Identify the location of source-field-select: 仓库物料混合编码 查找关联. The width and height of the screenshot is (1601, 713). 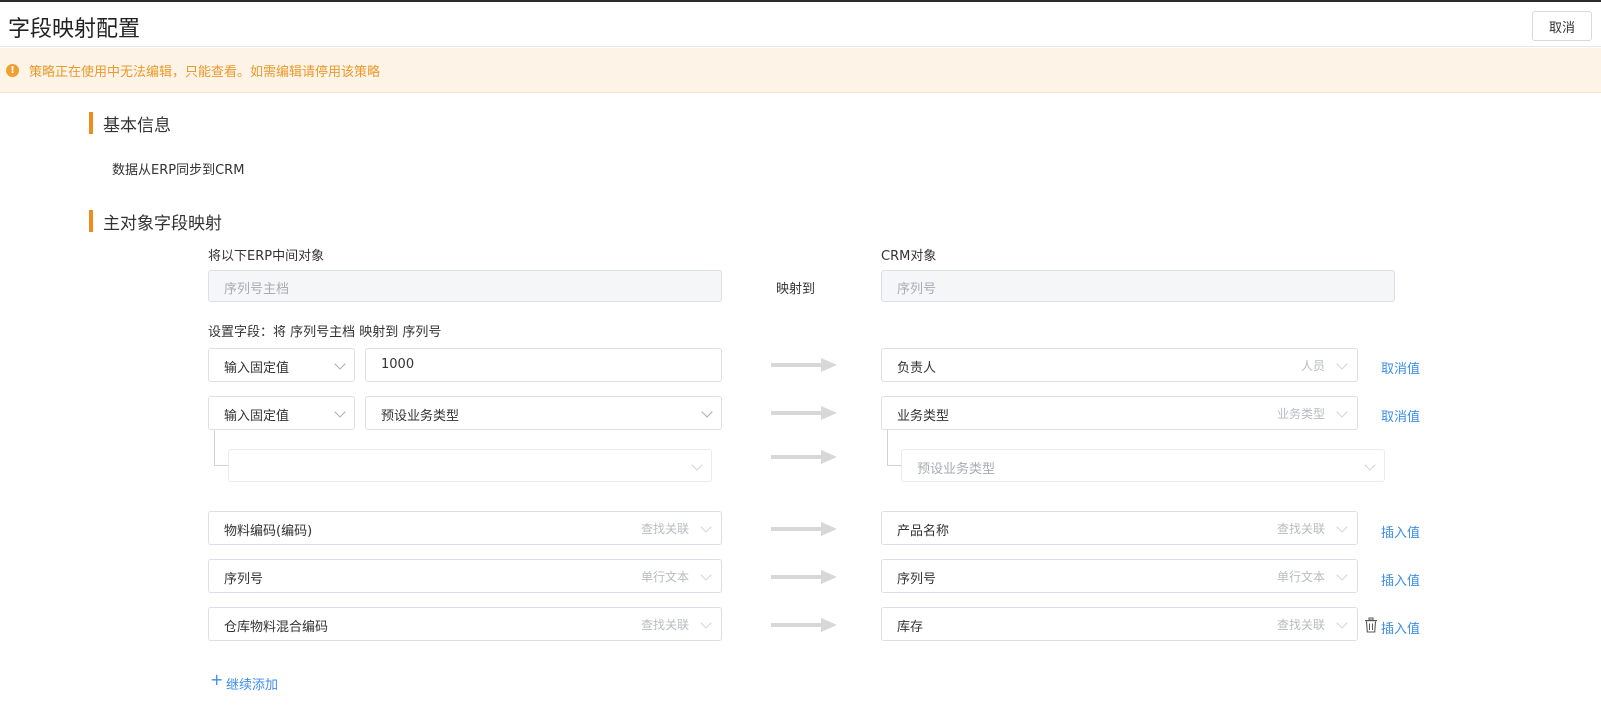
(465, 624).